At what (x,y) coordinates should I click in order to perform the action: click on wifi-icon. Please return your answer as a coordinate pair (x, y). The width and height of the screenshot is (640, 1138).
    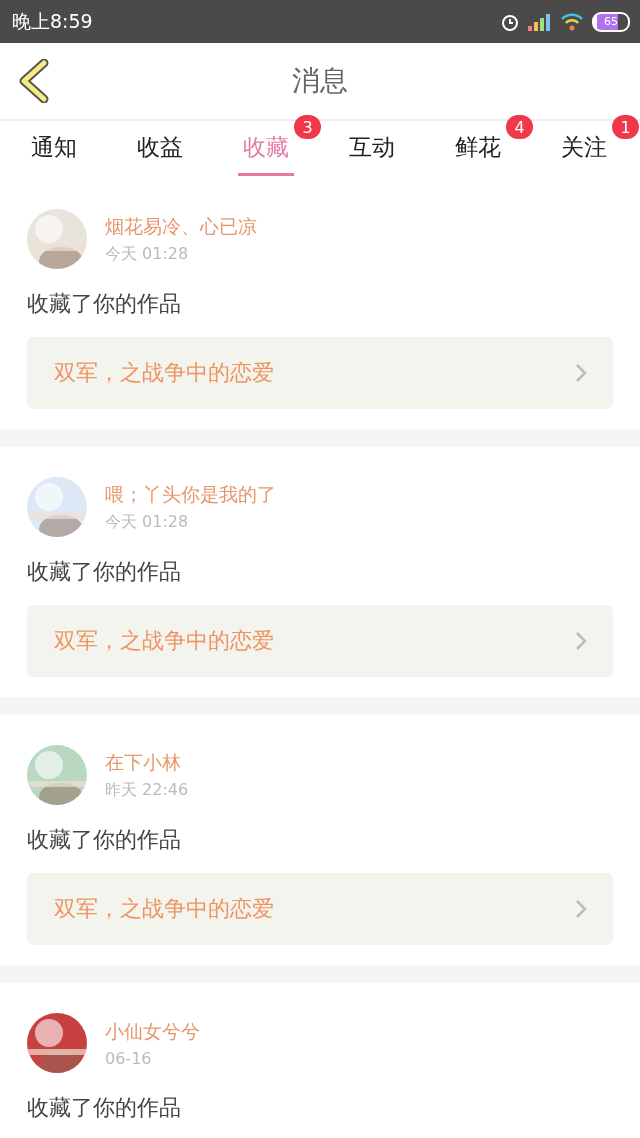
    Looking at the image, I should click on (572, 21).